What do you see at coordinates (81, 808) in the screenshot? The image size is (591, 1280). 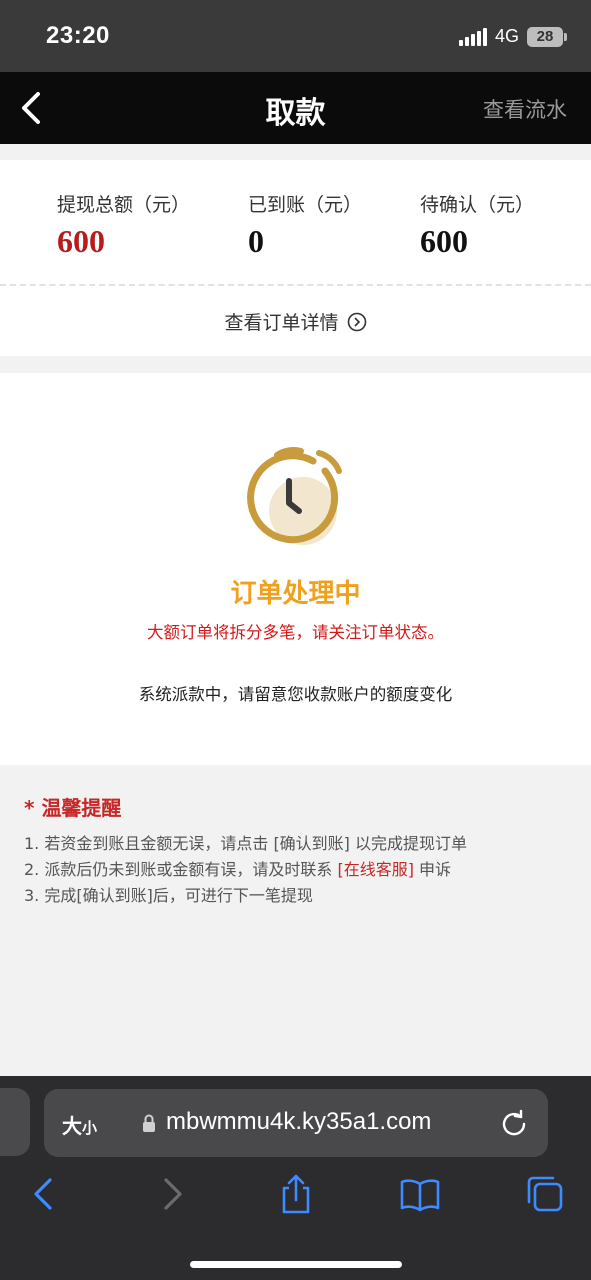 I see `reminder-title-text: 温馨提醒` at bounding box center [81, 808].